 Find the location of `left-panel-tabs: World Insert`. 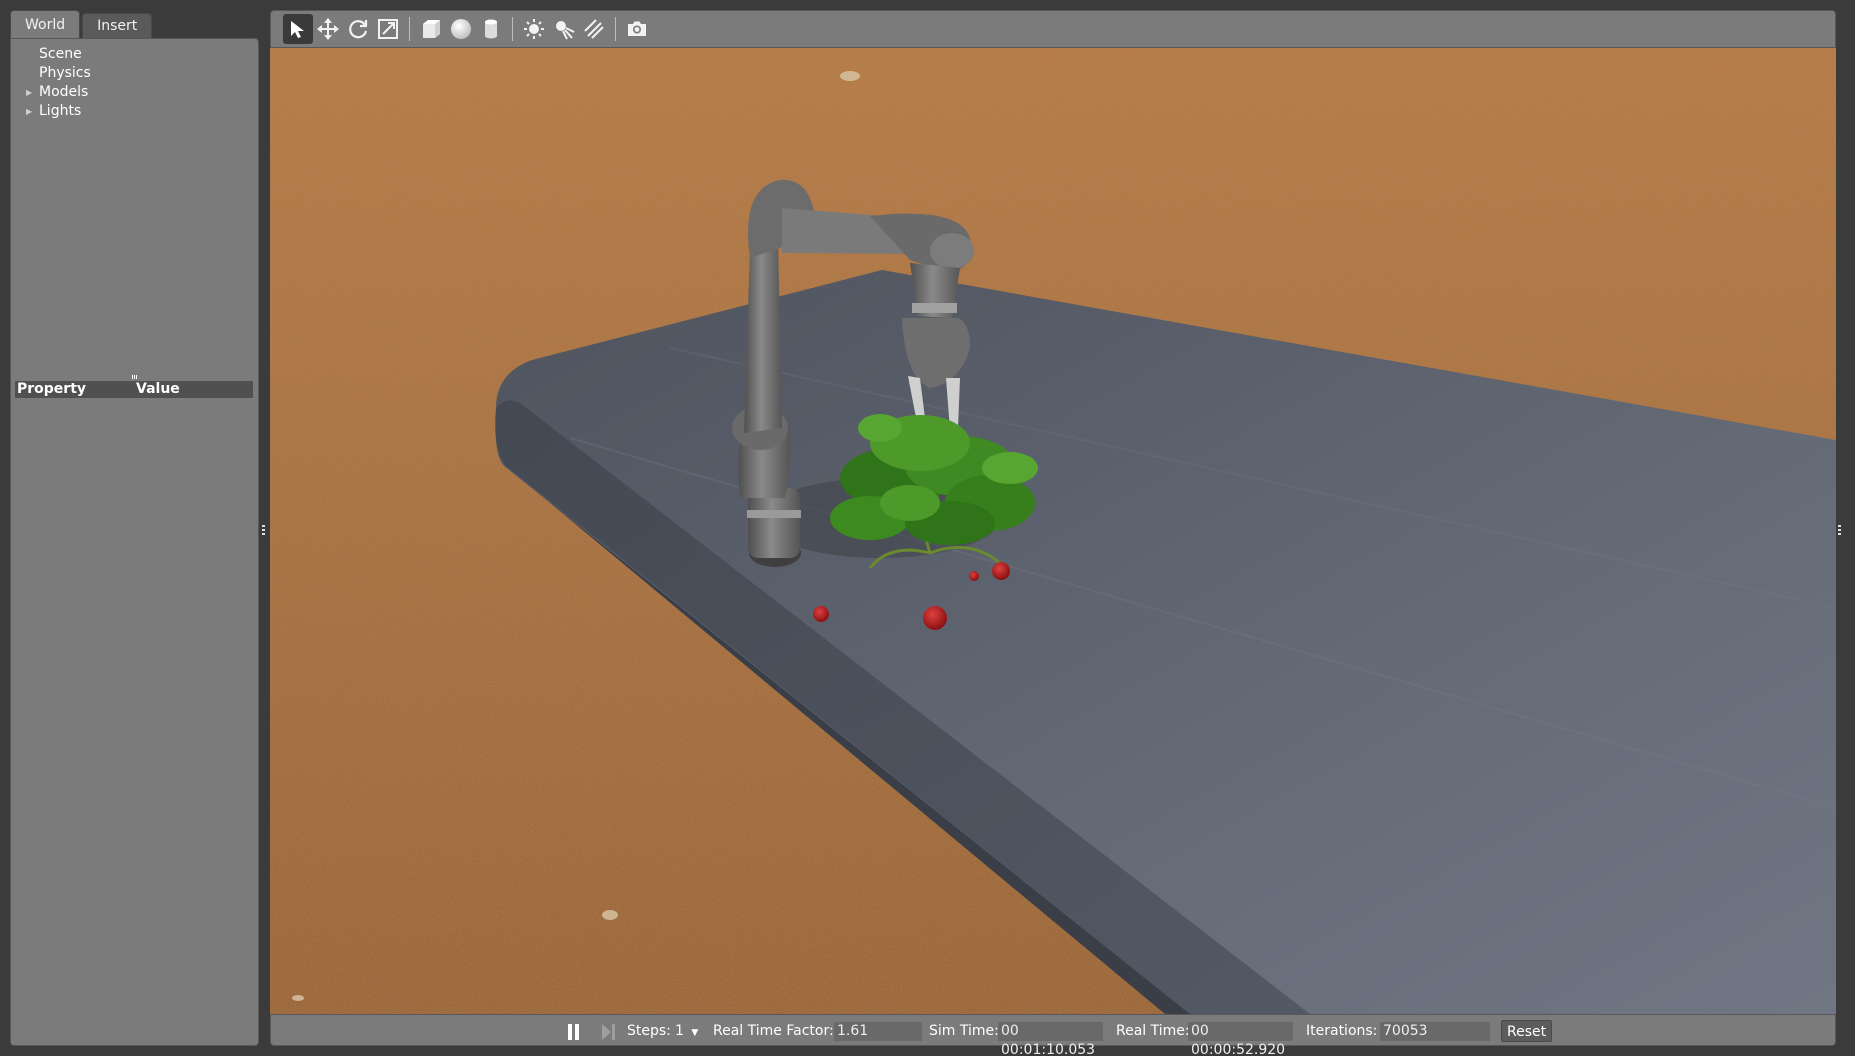

left-panel-tabs: World Insert is located at coordinates (81, 24).